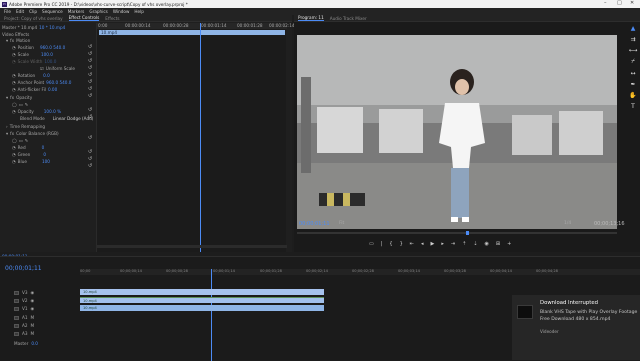 The height and width of the screenshot is (361, 640). What do you see at coordinates (192, 246) in the screenshot?
I see `effect-scrollbar` at bounding box center [192, 246].